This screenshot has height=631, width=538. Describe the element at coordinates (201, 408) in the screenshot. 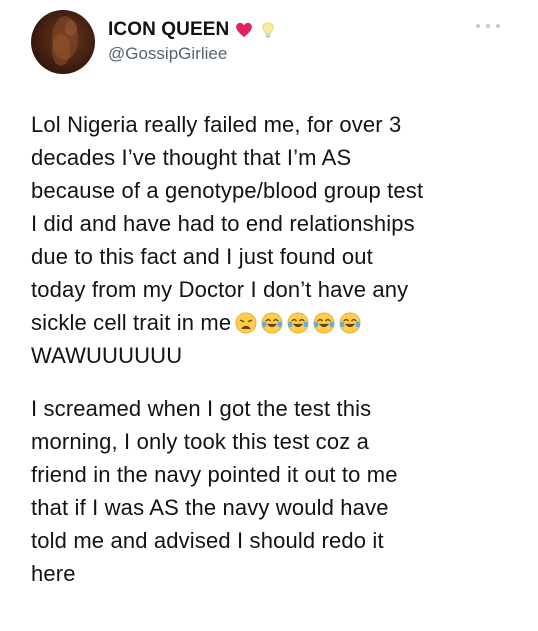

I see `tweet-line: I screamed when I got the test this` at that location.